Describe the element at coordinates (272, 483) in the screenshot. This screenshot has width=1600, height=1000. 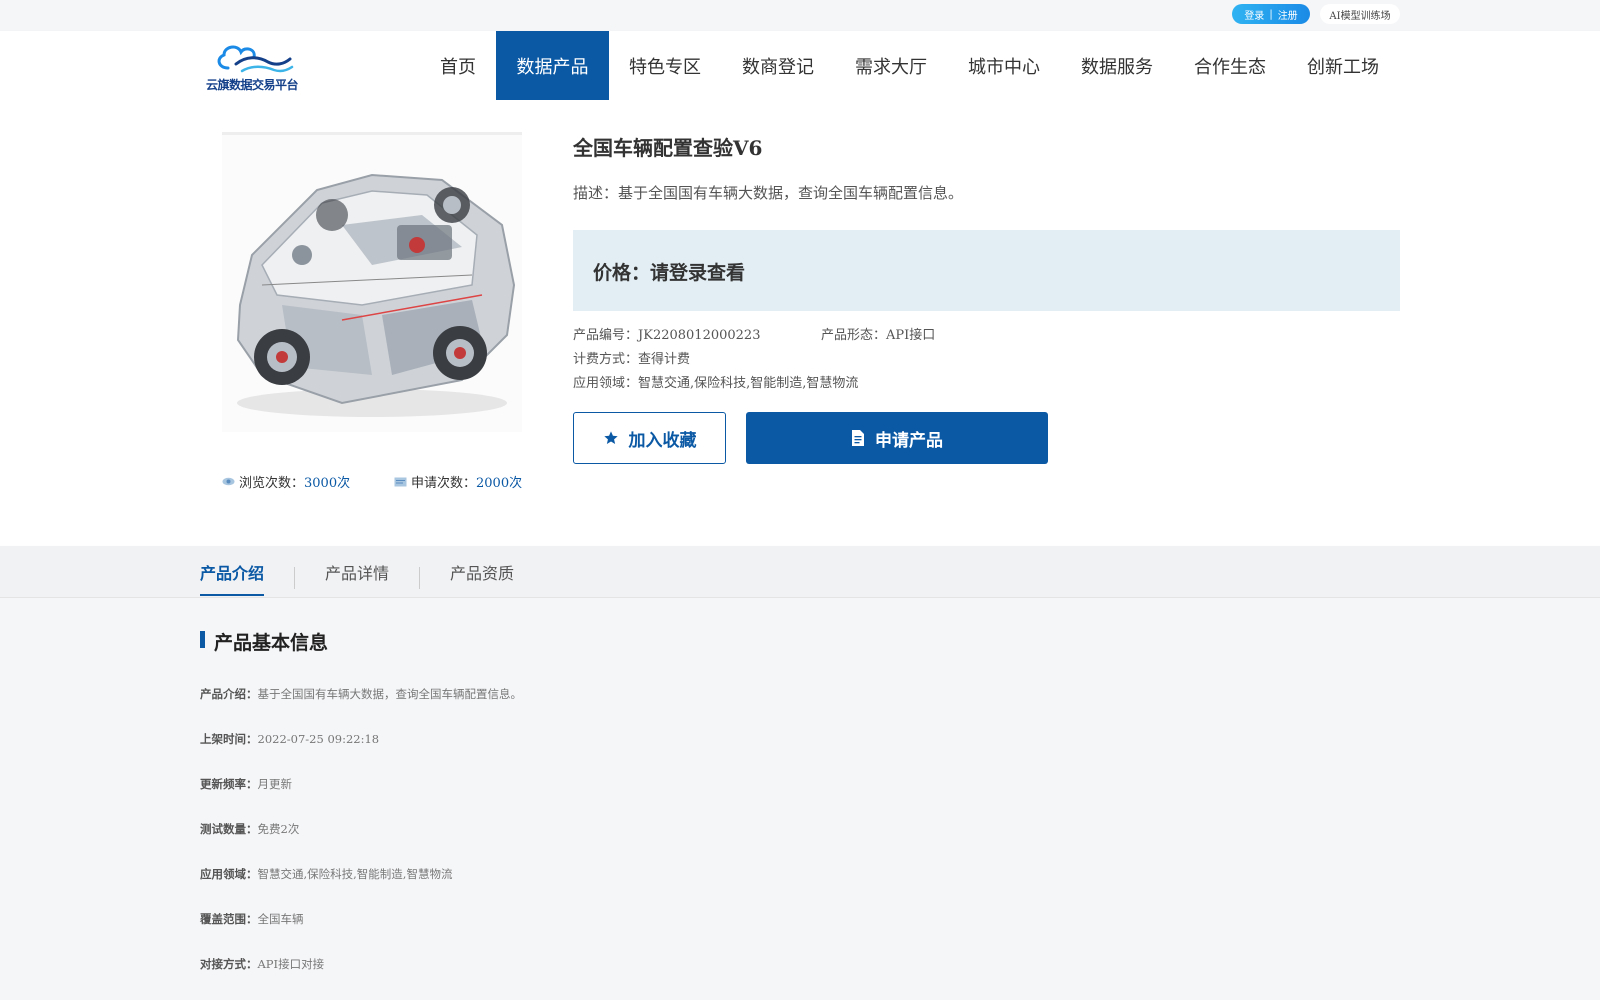
I see `view-count-label: 浏览次数：` at that location.